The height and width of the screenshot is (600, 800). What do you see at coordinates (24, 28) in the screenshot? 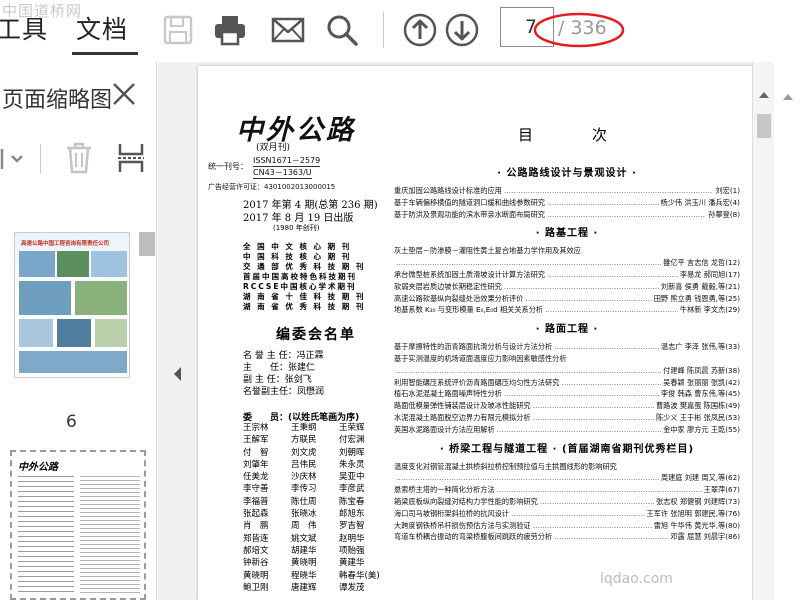
I see `tab-tools: 工具` at bounding box center [24, 28].